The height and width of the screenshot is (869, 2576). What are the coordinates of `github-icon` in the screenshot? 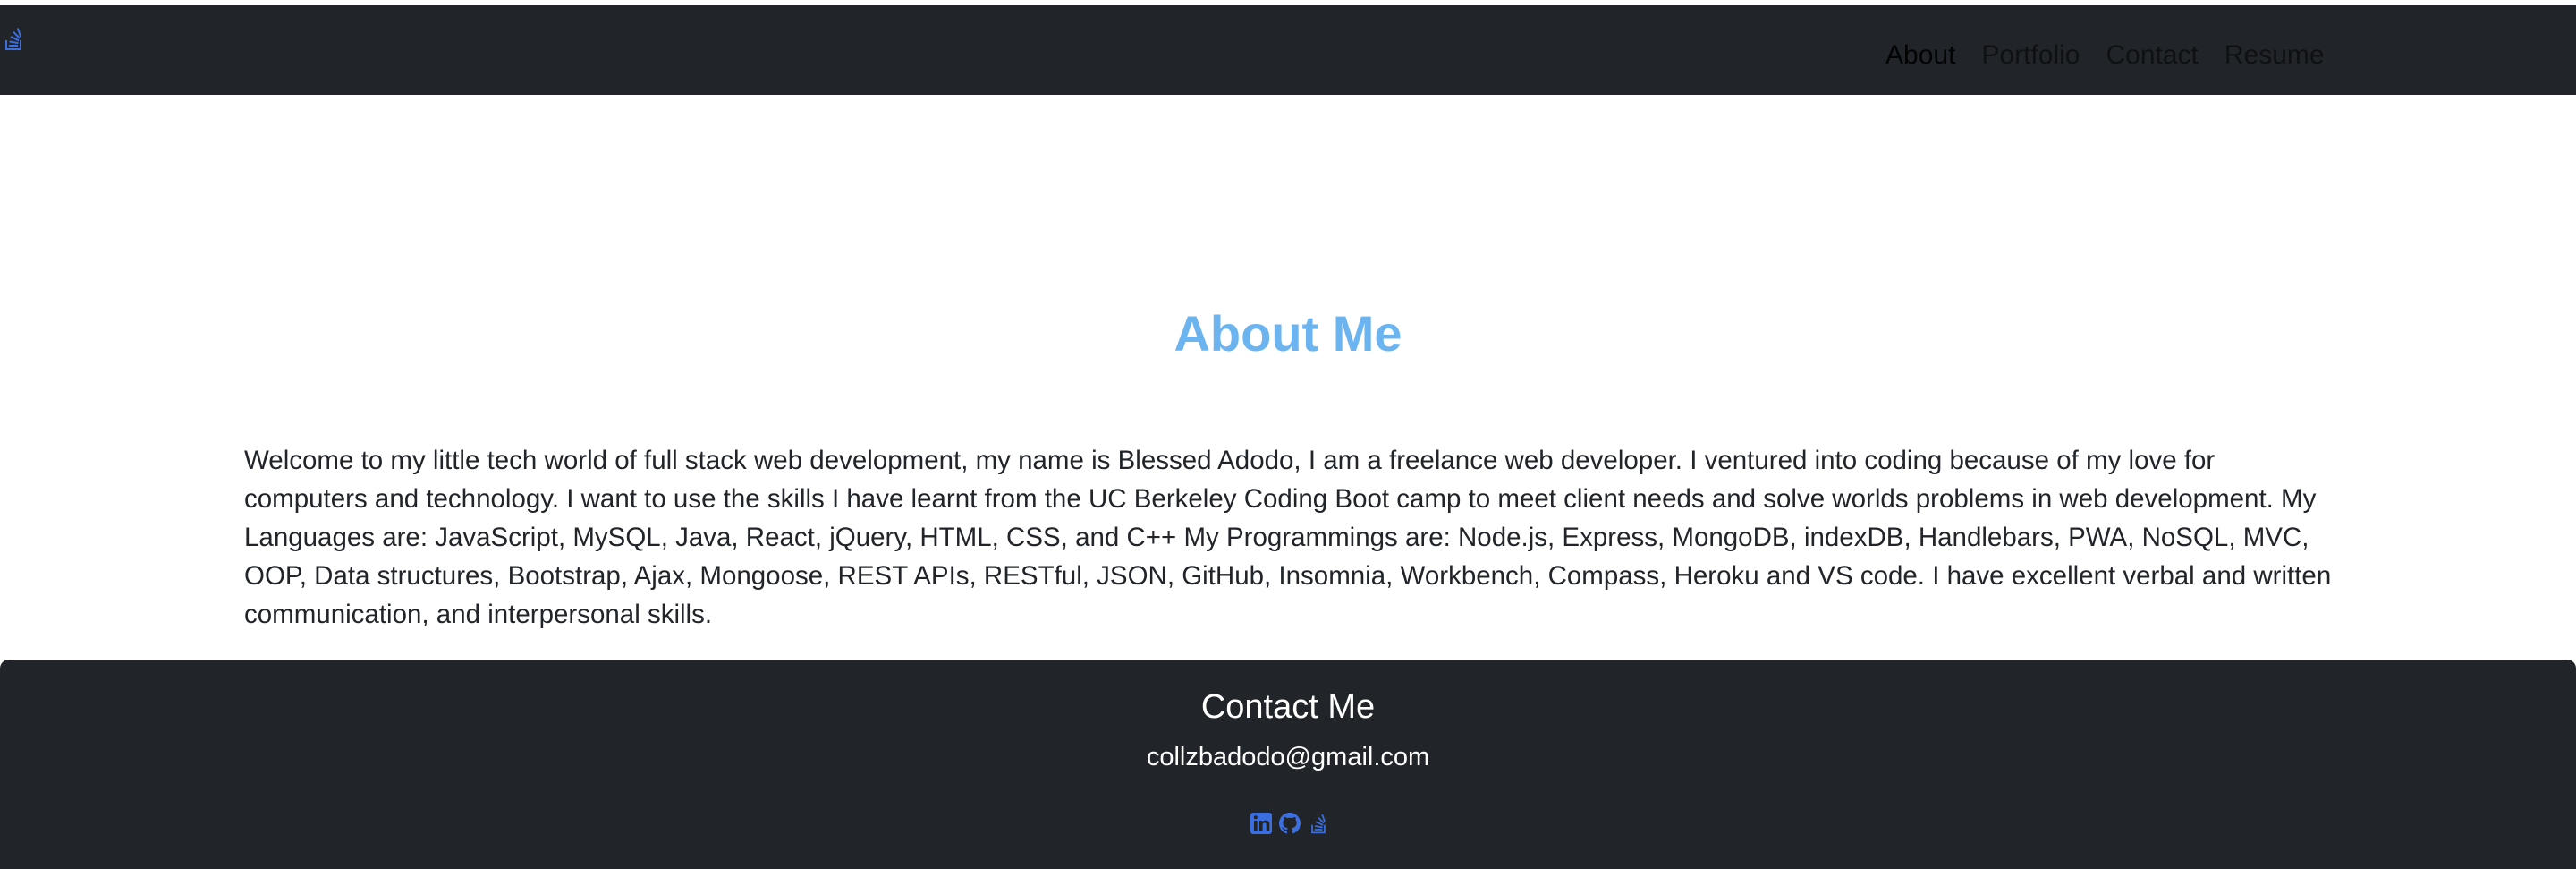 It's located at (1289, 823).